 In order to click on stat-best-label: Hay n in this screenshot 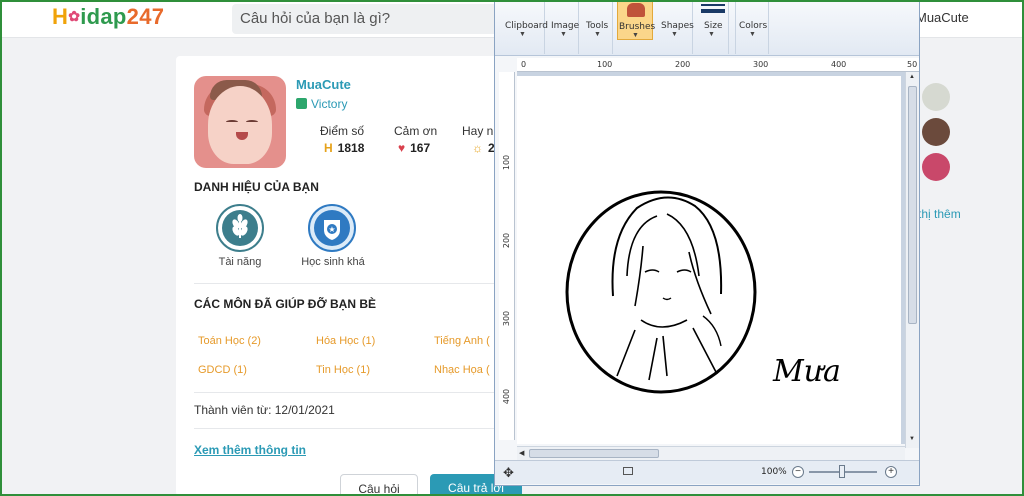, I will do `click(478, 131)`.